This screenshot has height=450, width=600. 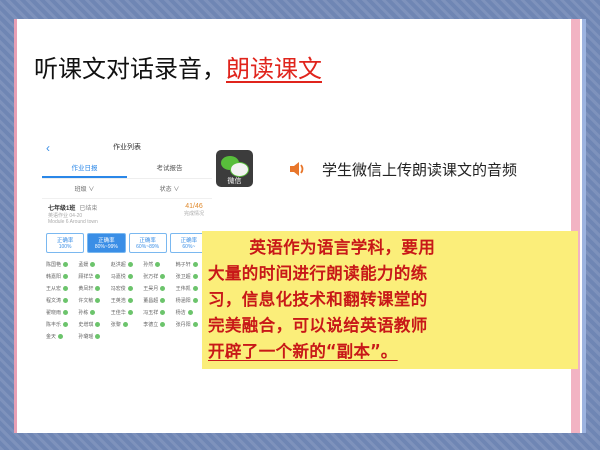 I want to click on student-name: 杨涵阳, so click(x=183, y=301).